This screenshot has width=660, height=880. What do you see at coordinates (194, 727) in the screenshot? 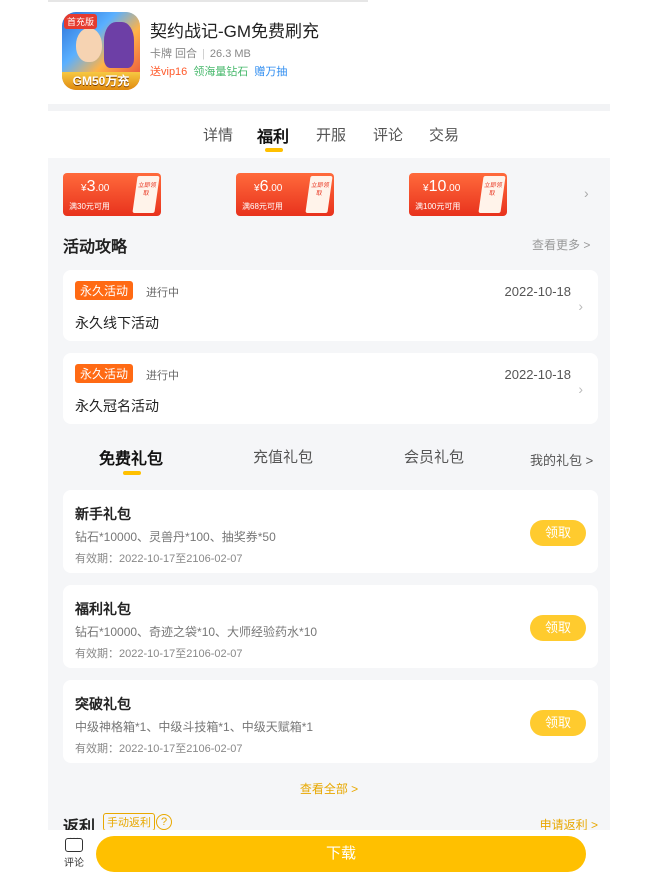
I see `gift-items: 中级神格箱*1、中级斗技箱*1、中级天赋箱*1` at bounding box center [194, 727].